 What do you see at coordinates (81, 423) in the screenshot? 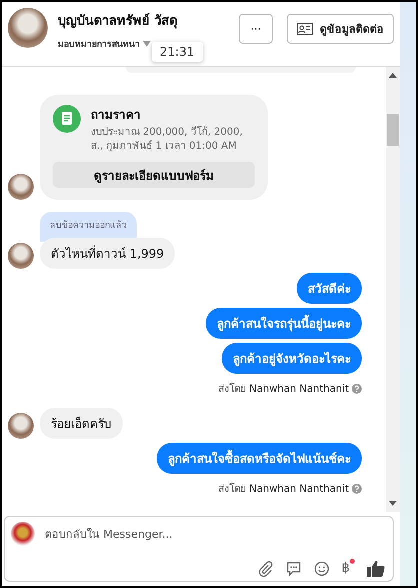
I see `message-bubble: ร้อยเอ็ดครับ` at bounding box center [81, 423].